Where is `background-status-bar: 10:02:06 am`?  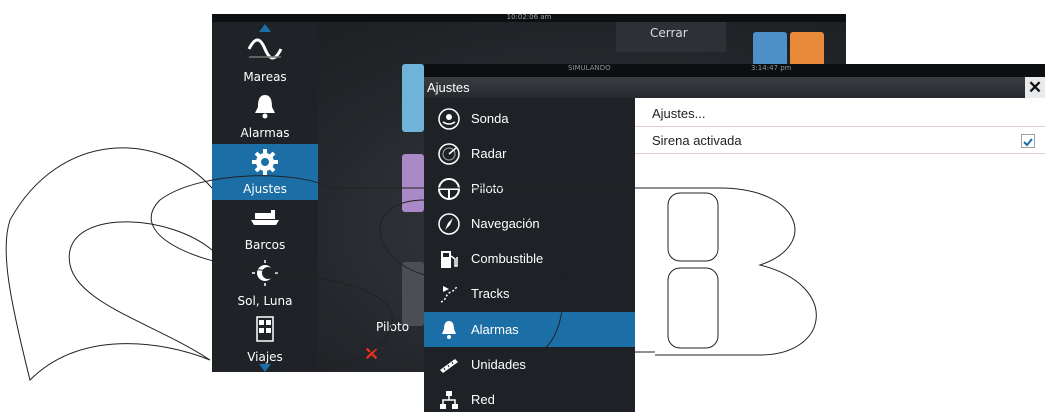 background-status-bar: 10:02:06 am is located at coordinates (529, 17).